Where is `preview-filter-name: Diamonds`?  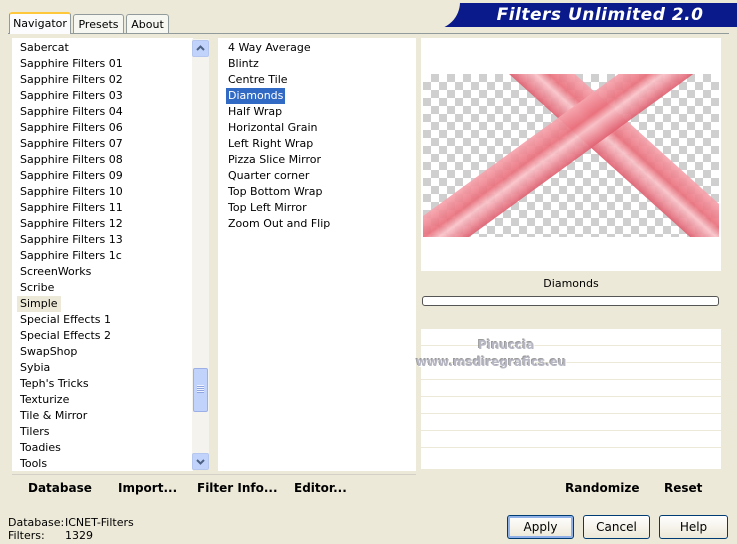
preview-filter-name: Diamonds is located at coordinates (571, 283).